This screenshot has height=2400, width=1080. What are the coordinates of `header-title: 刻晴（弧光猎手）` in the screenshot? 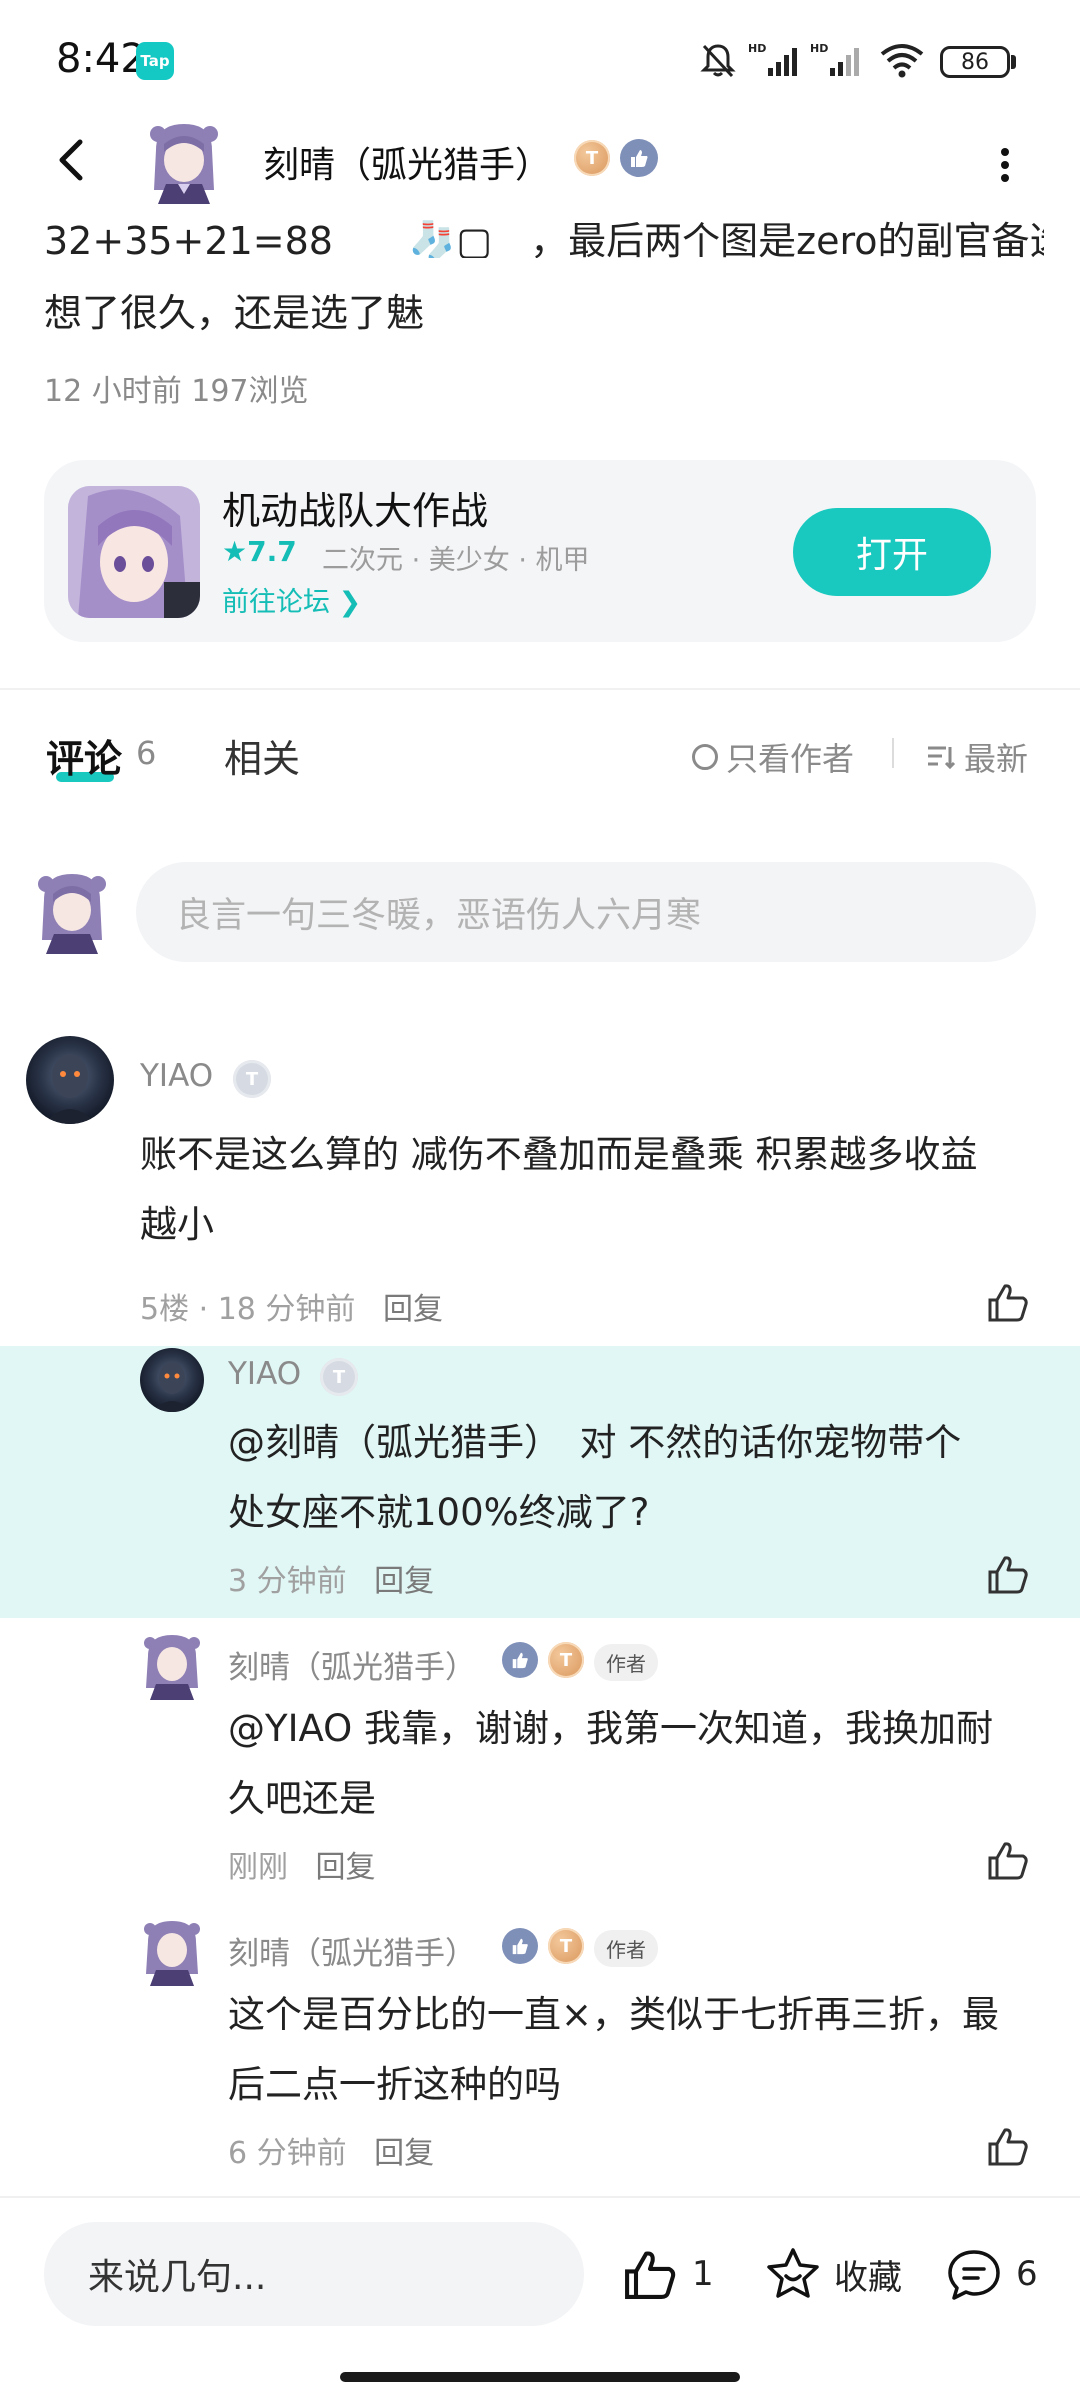 It's located at (407, 162).